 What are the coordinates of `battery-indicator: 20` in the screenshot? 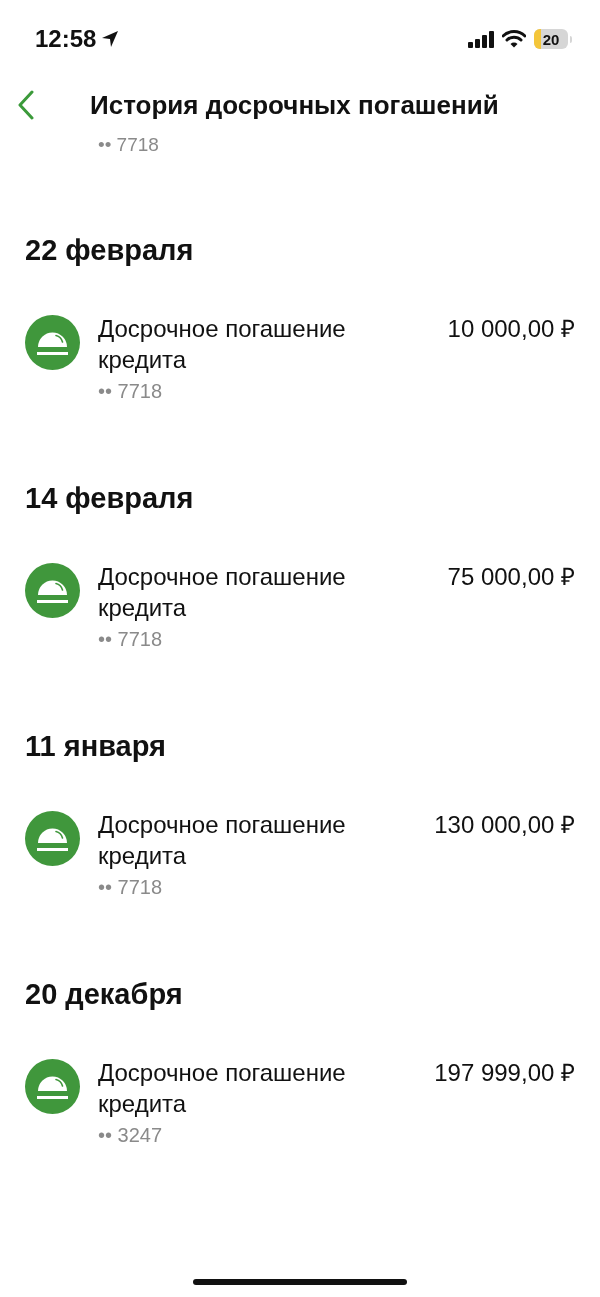 It's located at (551, 39).